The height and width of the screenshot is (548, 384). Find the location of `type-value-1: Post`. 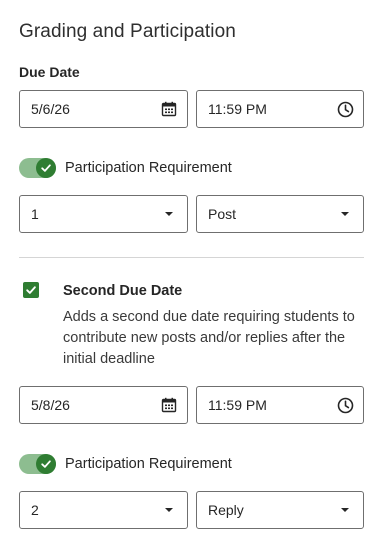

type-value-1: Post is located at coordinates (222, 214).